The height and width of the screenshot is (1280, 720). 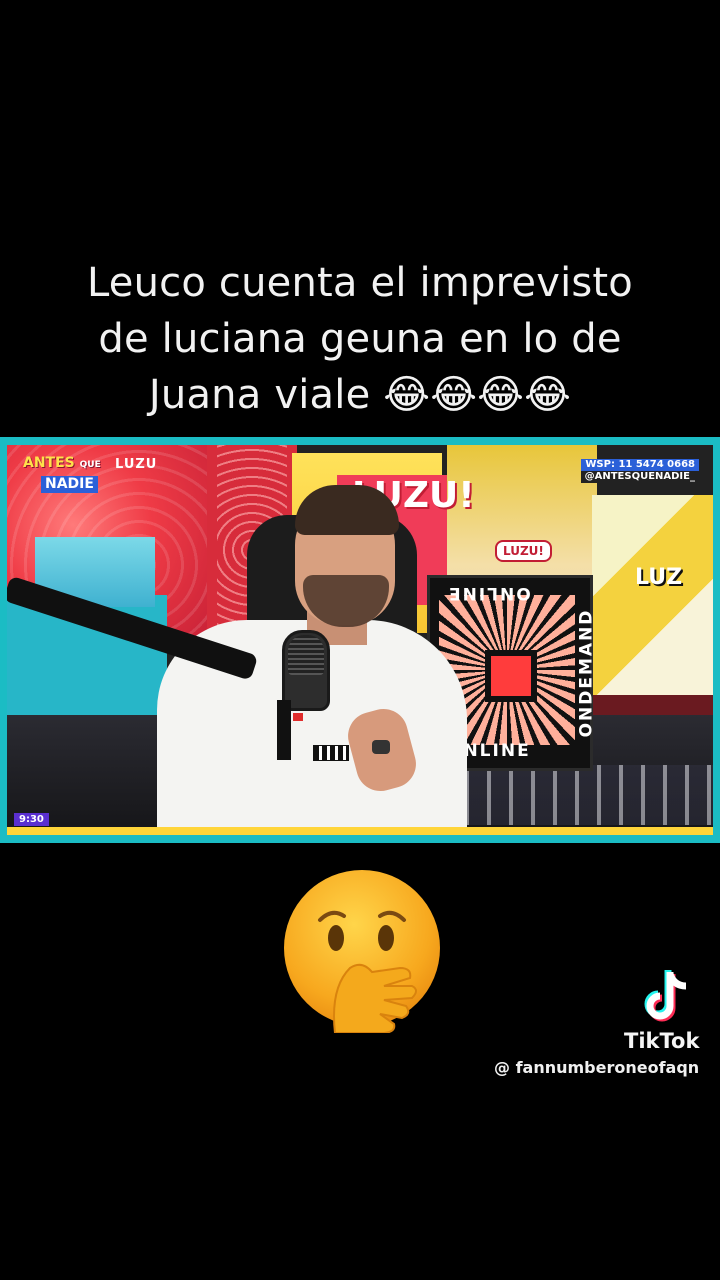 What do you see at coordinates (597, 1067) in the screenshot?
I see `tiktok-username: @ fannumberoneofaqn` at bounding box center [597, 1067].